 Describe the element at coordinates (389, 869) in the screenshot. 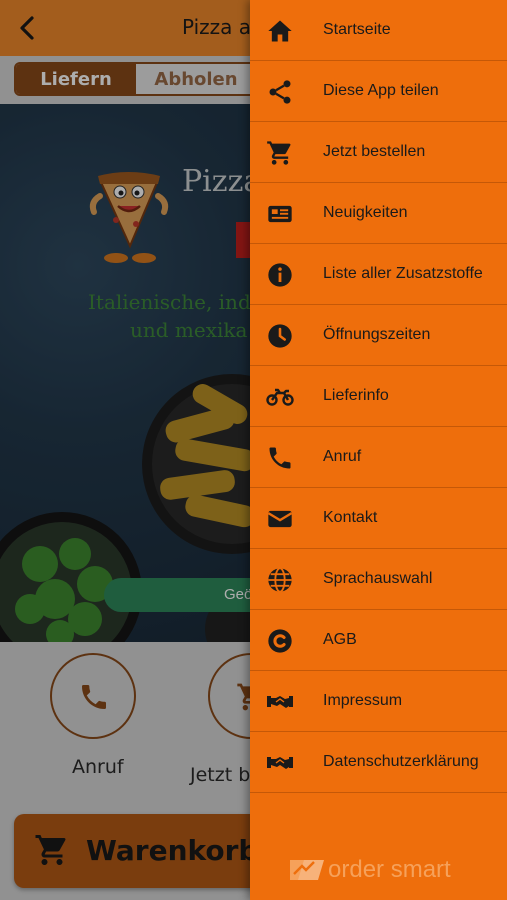

I see `brand-name: order smart` at that location.